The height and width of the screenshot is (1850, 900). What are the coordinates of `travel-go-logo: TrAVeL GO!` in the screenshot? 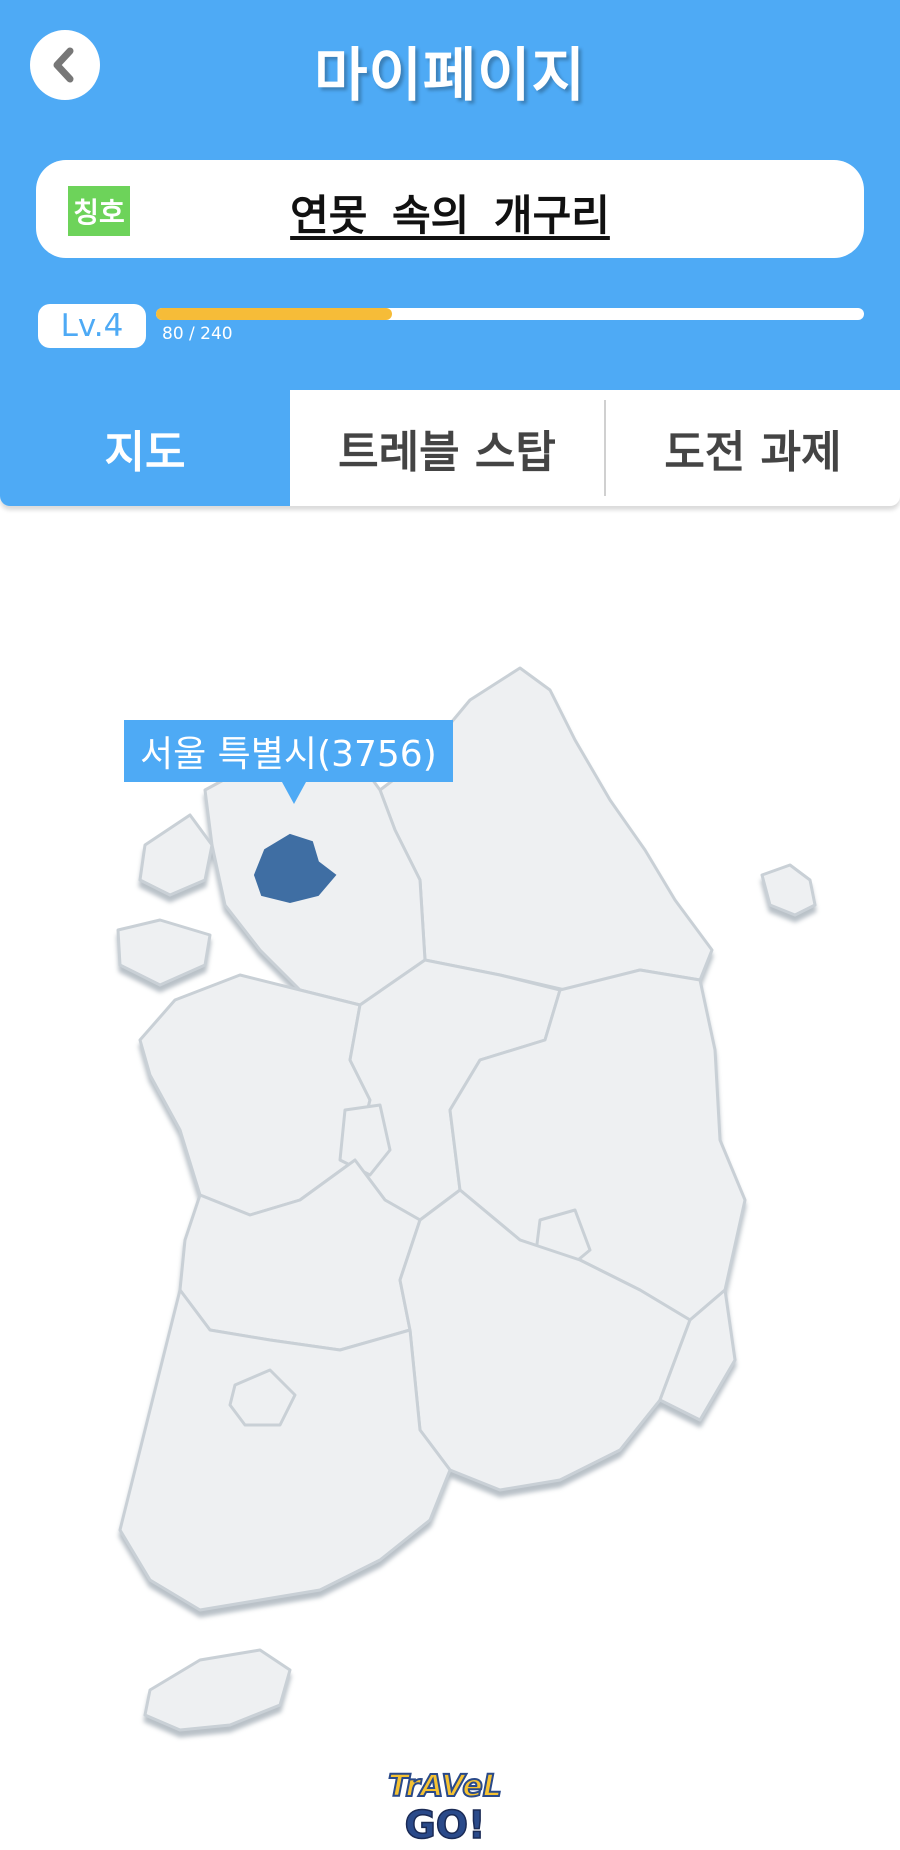 It's located at (445, 1806).